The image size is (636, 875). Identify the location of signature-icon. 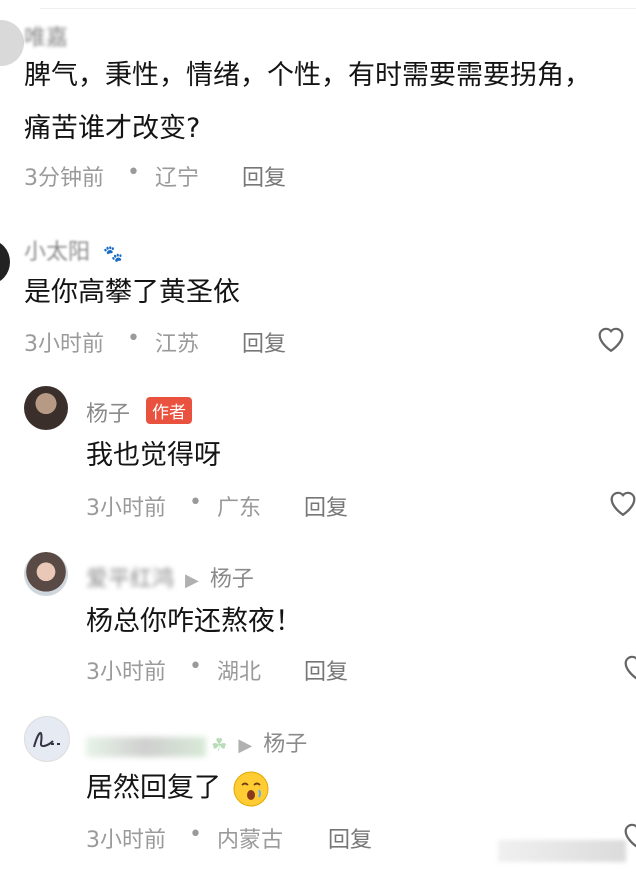
(46, 740).